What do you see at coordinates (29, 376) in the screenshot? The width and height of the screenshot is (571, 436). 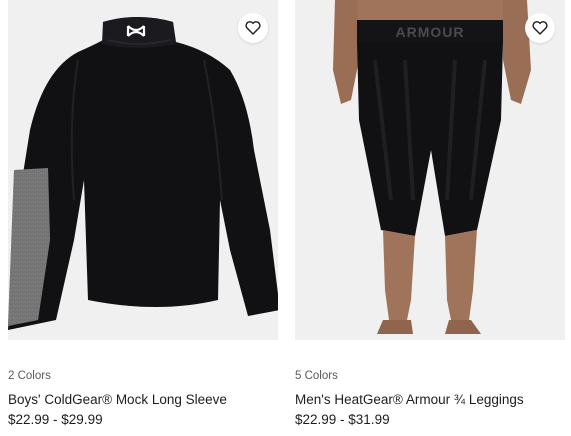 I see `color-count: 2 Colors` at bounding box center [29, 376].